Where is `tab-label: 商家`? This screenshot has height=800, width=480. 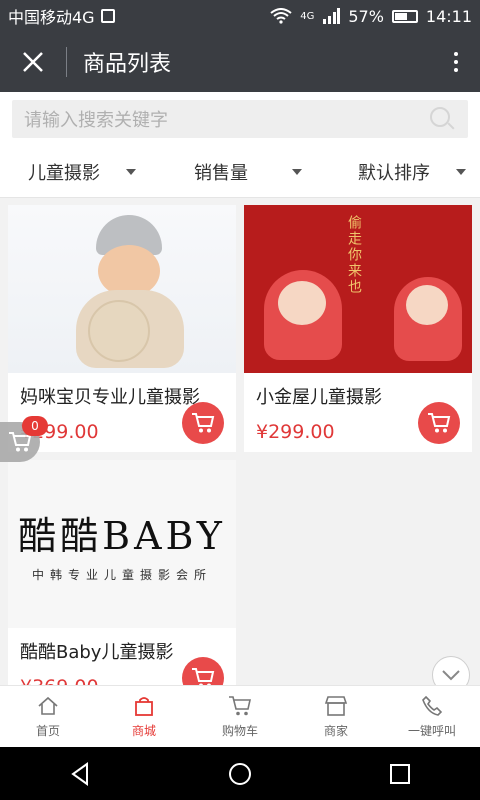
tab-label: 商家 is located at coordinates (335, 731).